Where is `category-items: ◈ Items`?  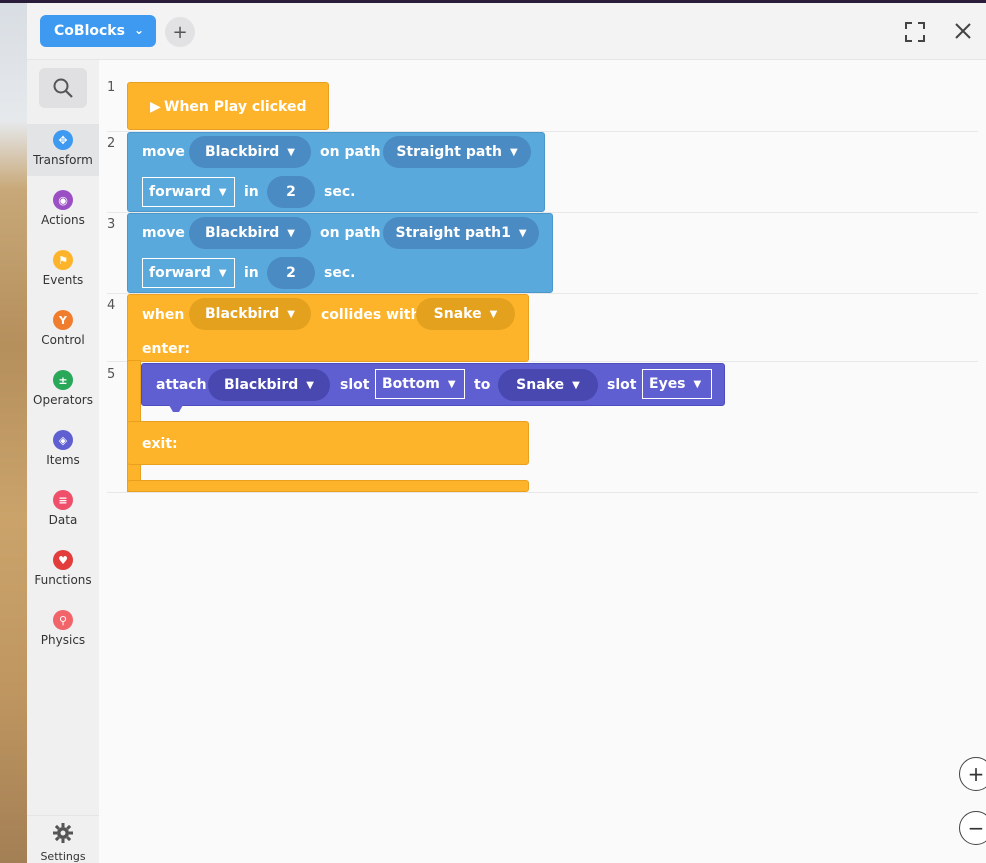 category-items: ◈ Items is located at coordinates (63, 450).